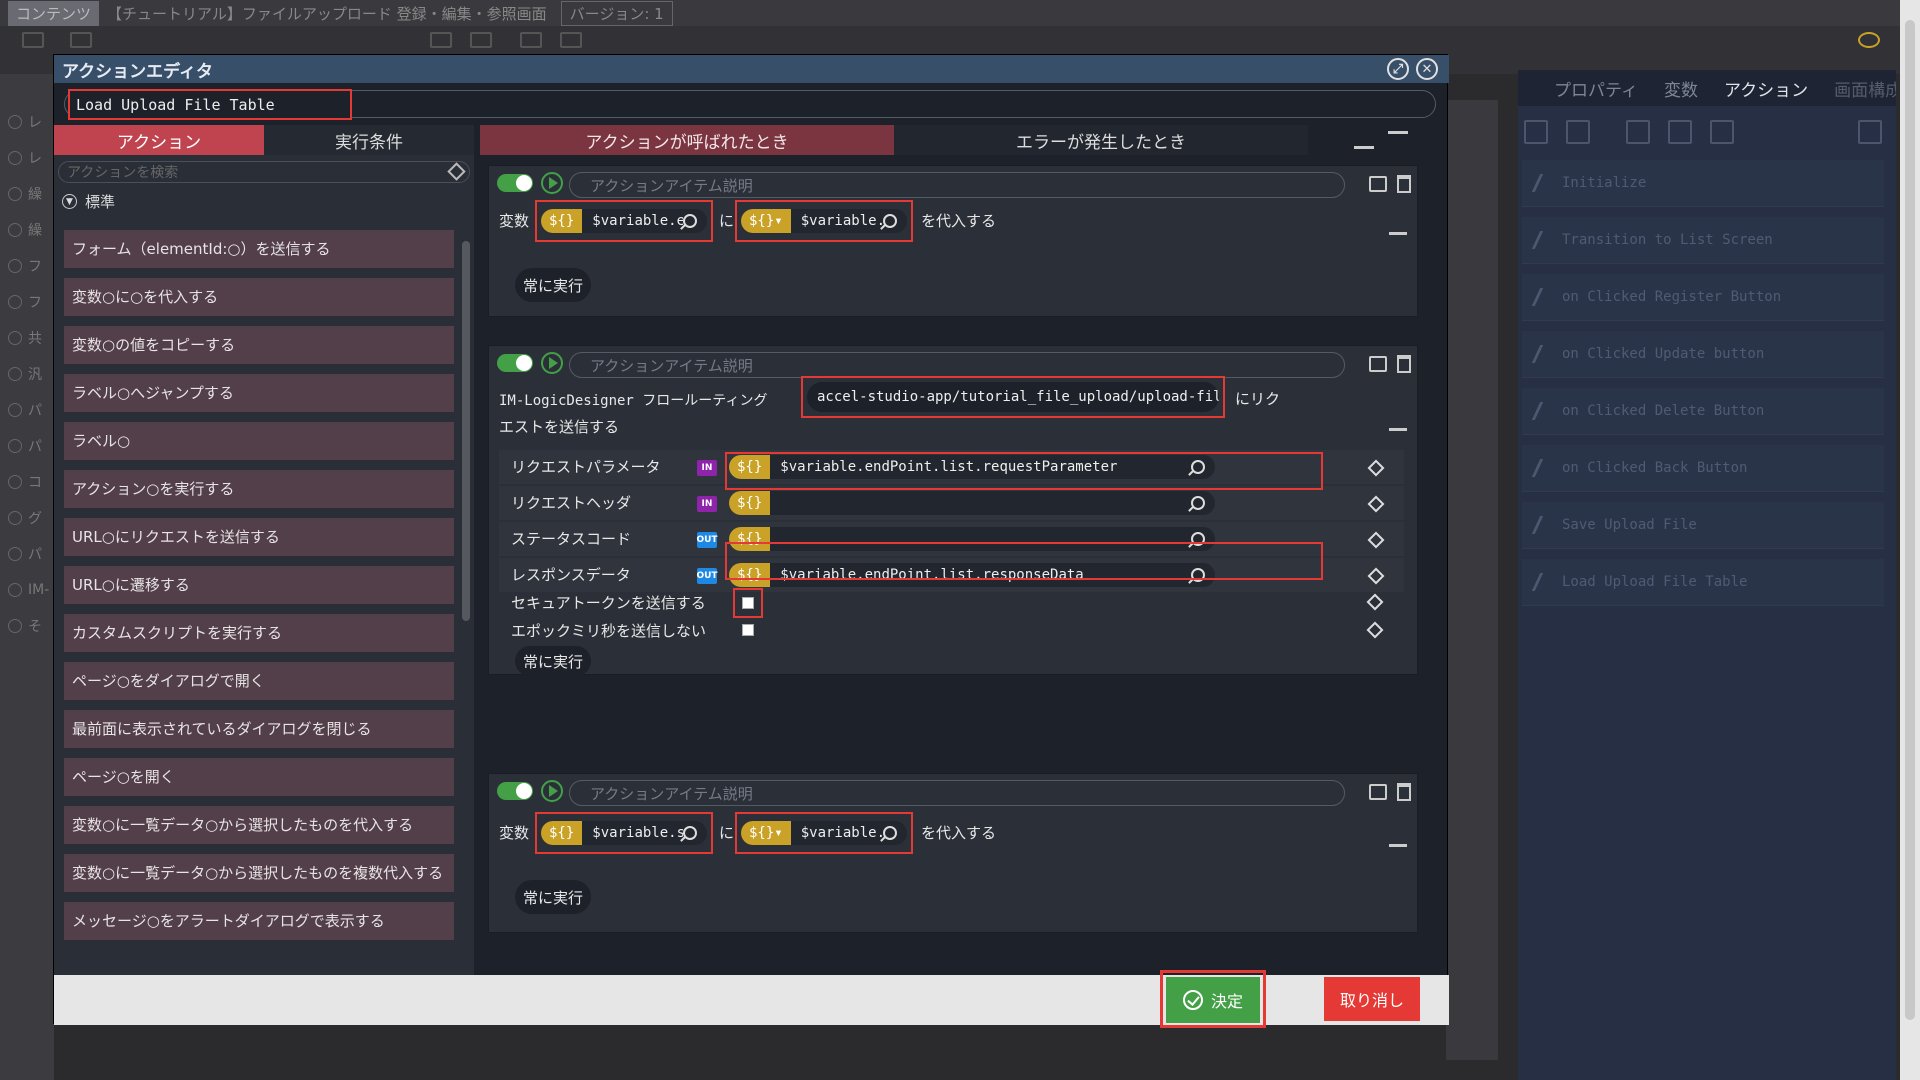 Image resolution: width=1920 pixels, height=1080 pixels. What do you see at coordinates (972, 503) in the screenshot?
I see `parameter-field: ${}` at bounding box center [972, 503].